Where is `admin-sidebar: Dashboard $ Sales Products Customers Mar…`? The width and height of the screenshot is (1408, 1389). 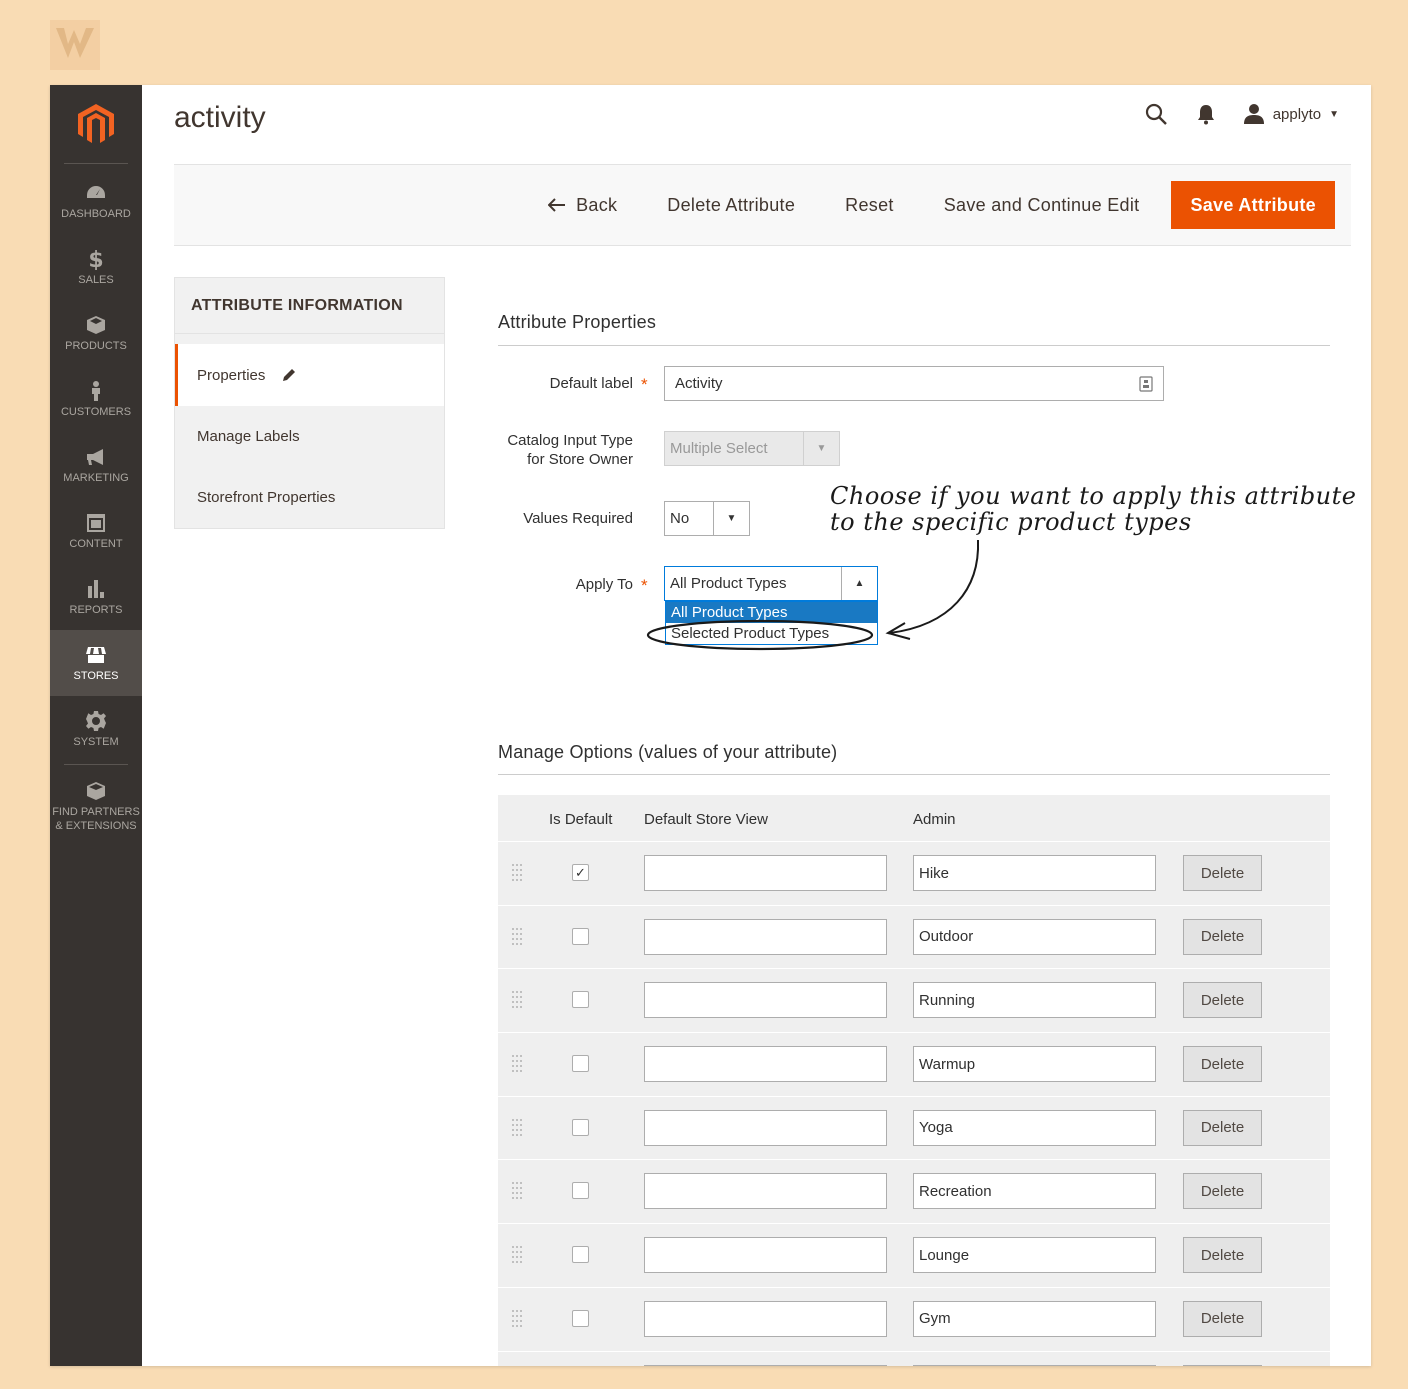
admin-sidebar: Dashboard $ Sales Products Customers Mar… is located at coordinates (96, 725).